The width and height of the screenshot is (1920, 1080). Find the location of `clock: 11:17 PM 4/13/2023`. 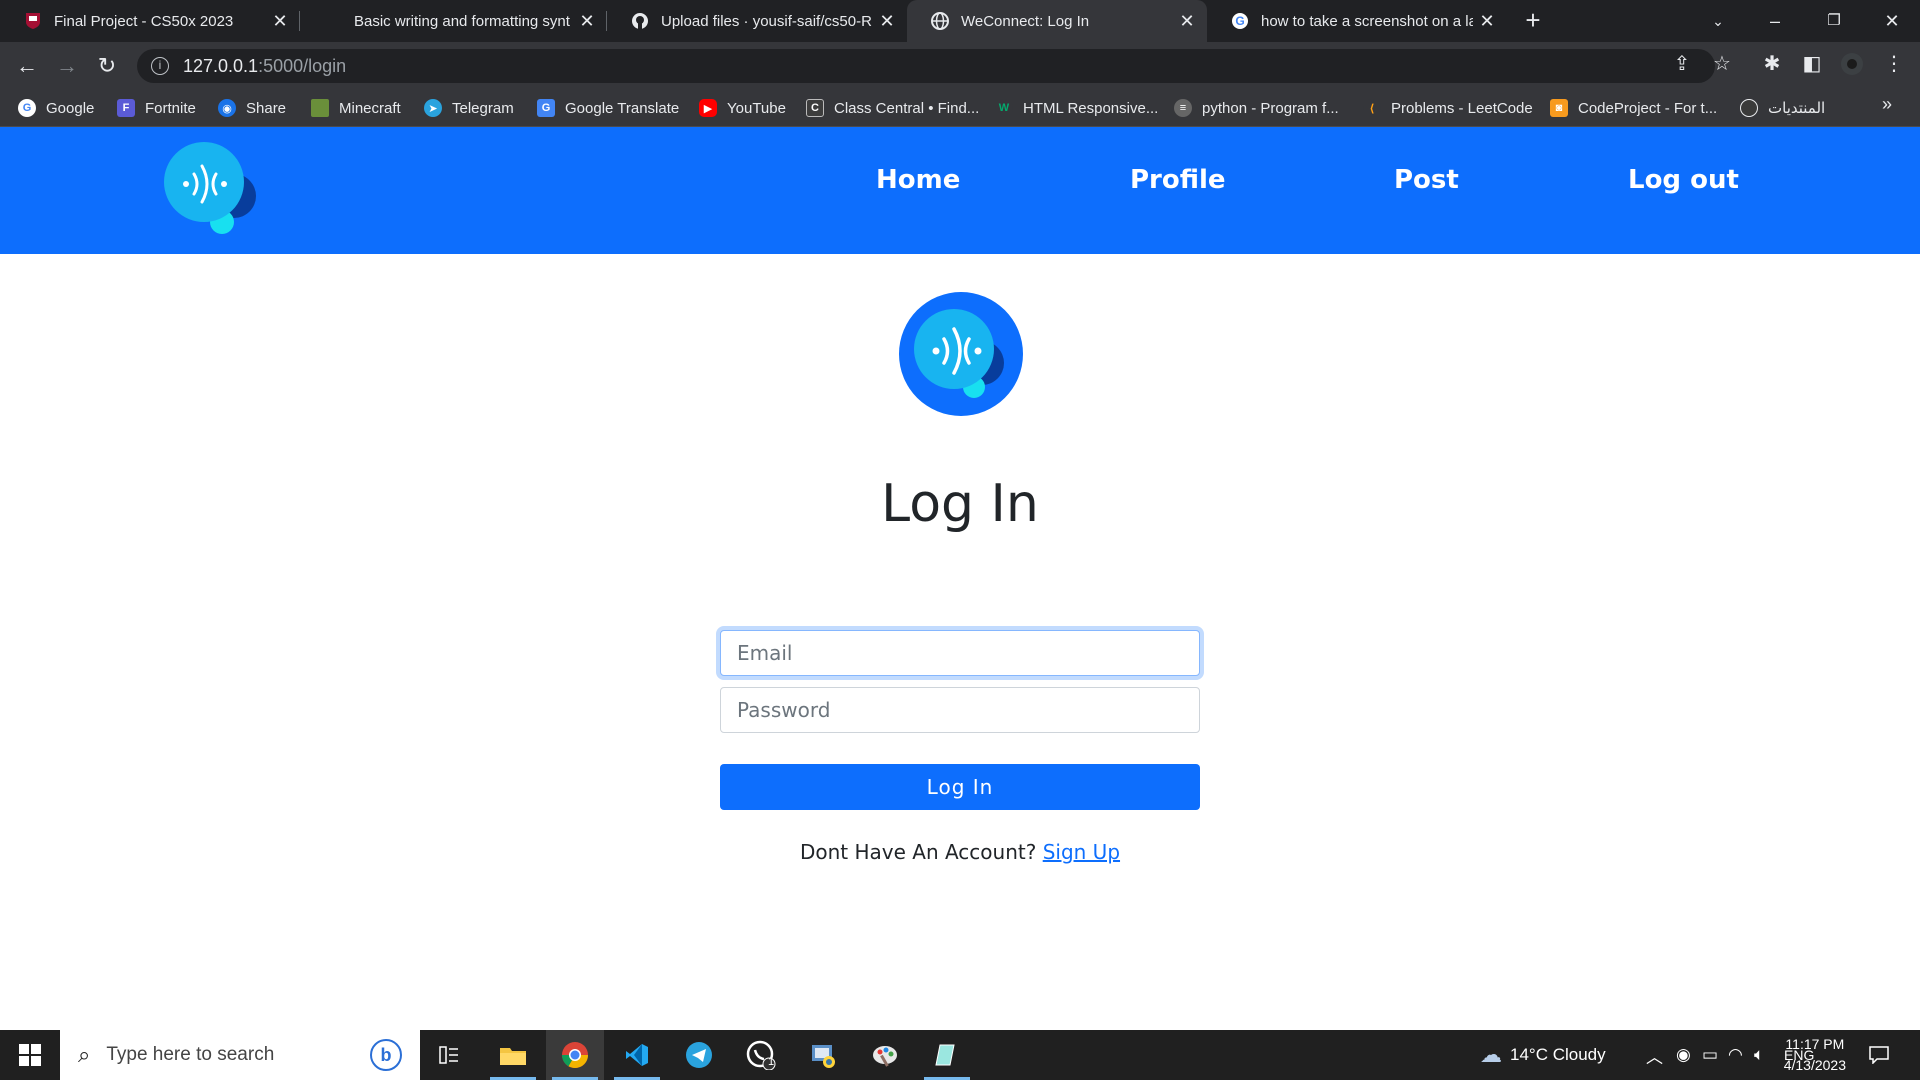

clock: 11:17 PM 4/13/2023 is located at coordinates (1815, 1055).